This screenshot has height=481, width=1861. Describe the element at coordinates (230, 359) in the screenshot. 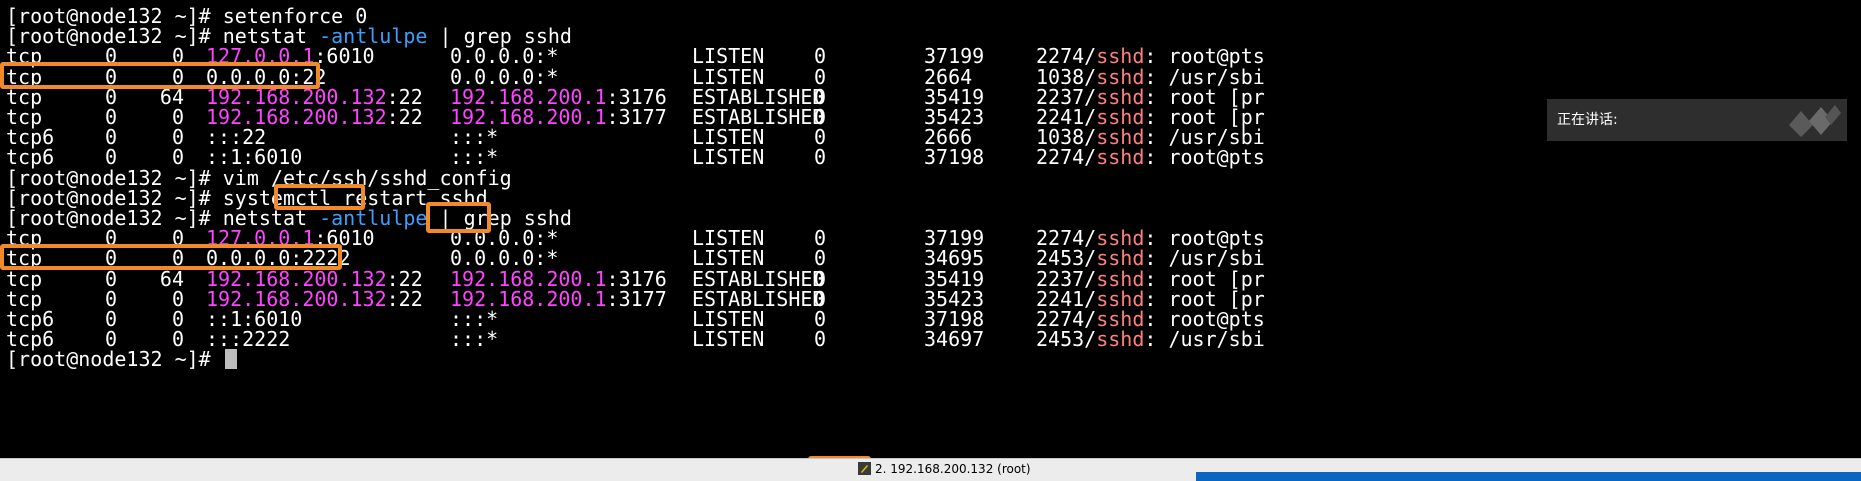

I see `cursor` at that location.